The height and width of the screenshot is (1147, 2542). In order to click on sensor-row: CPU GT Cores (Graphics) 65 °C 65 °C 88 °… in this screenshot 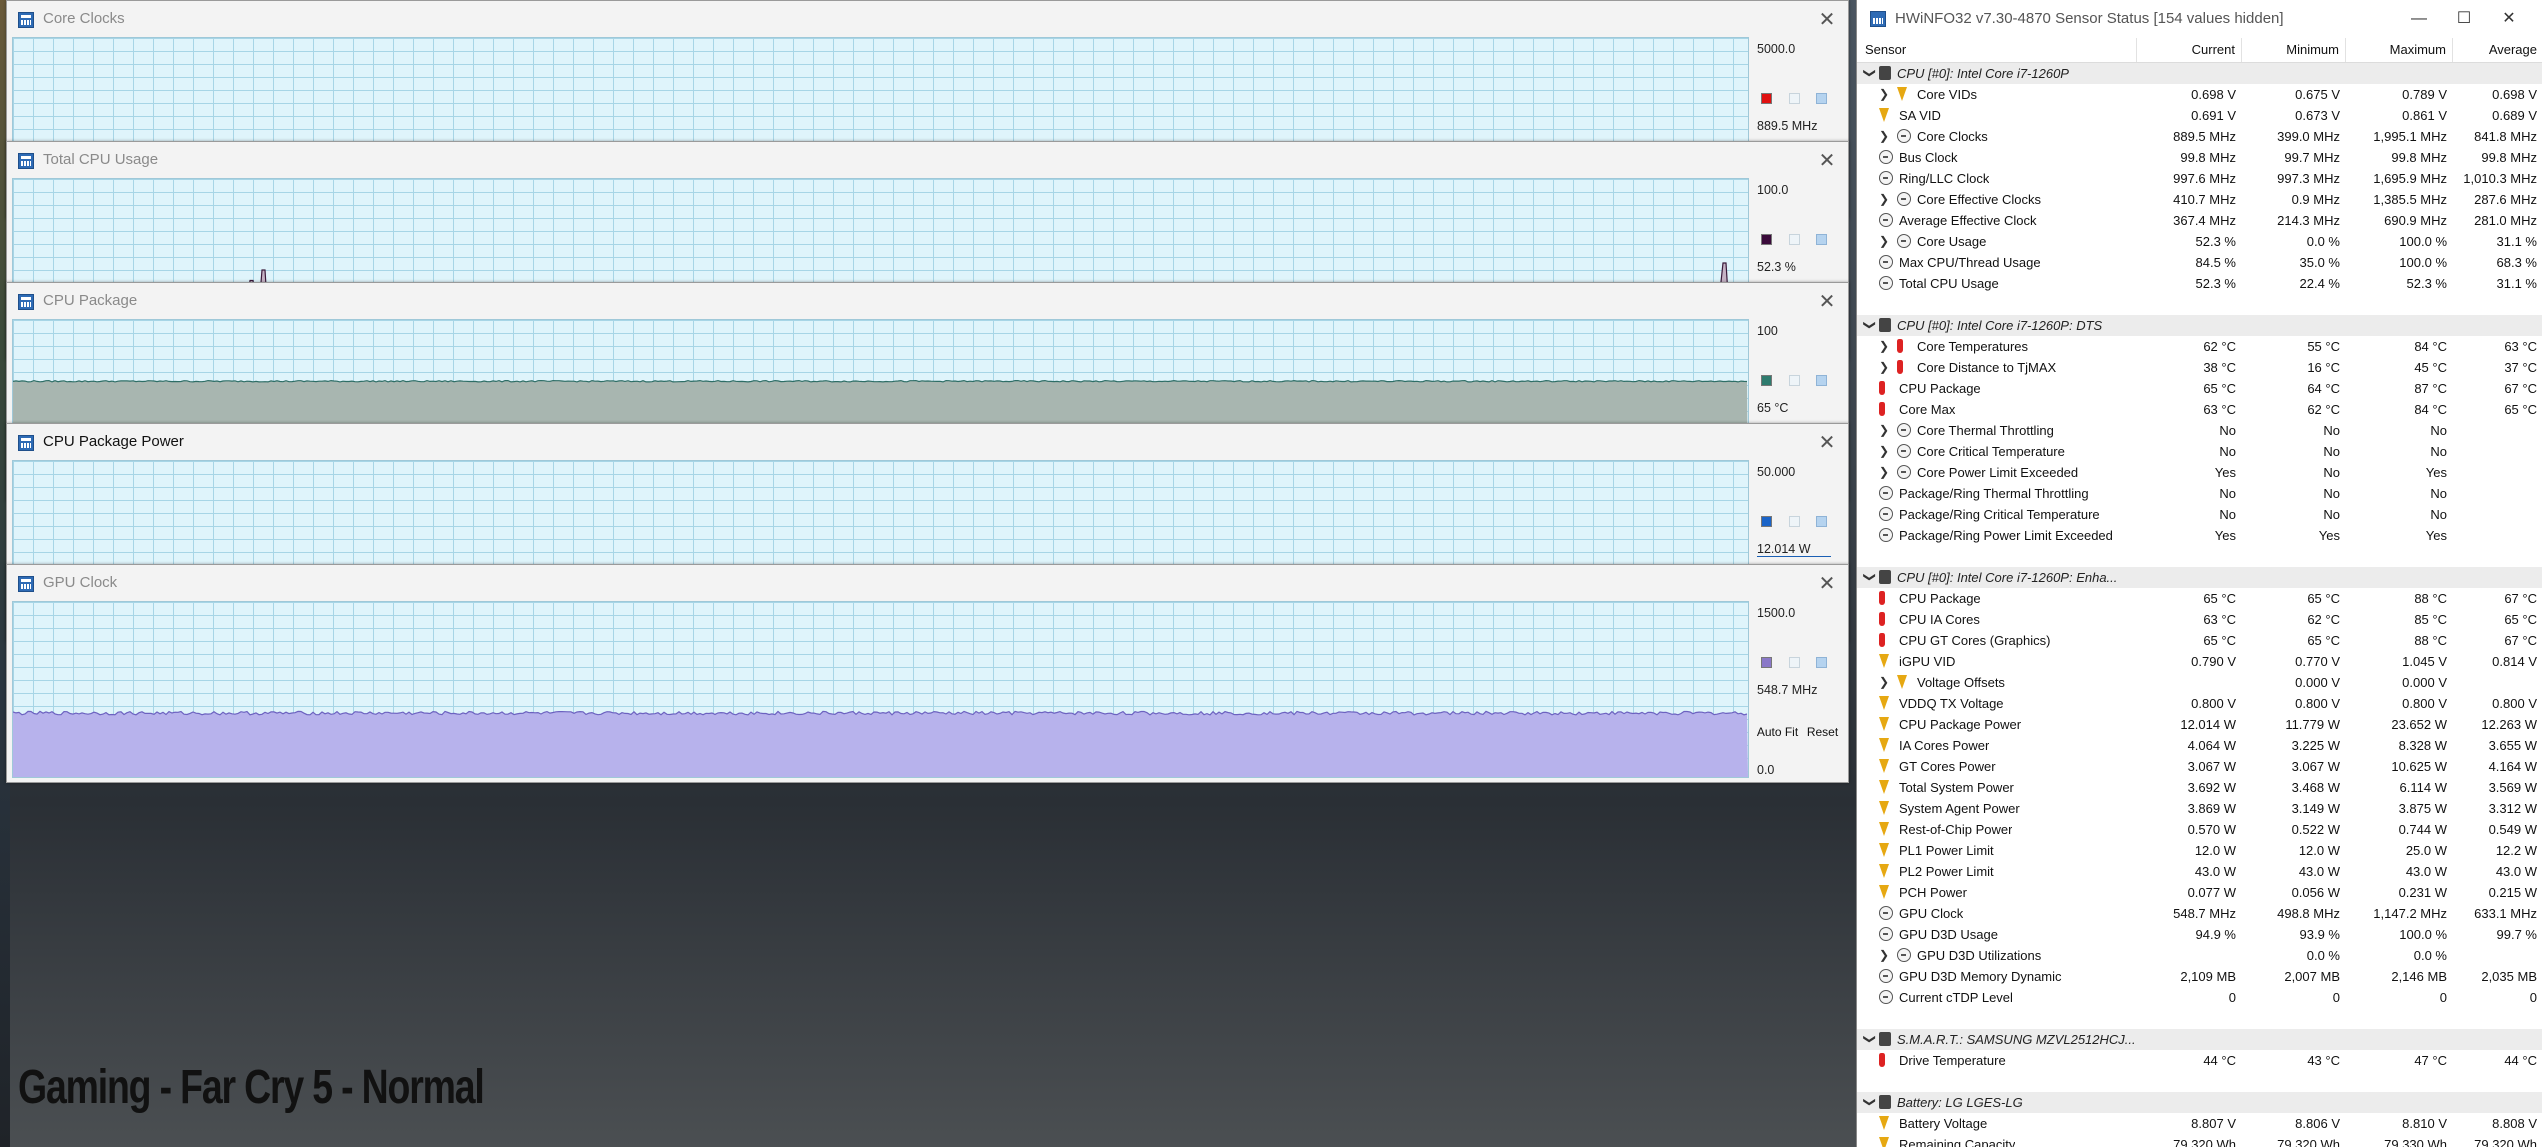, I will do `click(2199, 640)`.